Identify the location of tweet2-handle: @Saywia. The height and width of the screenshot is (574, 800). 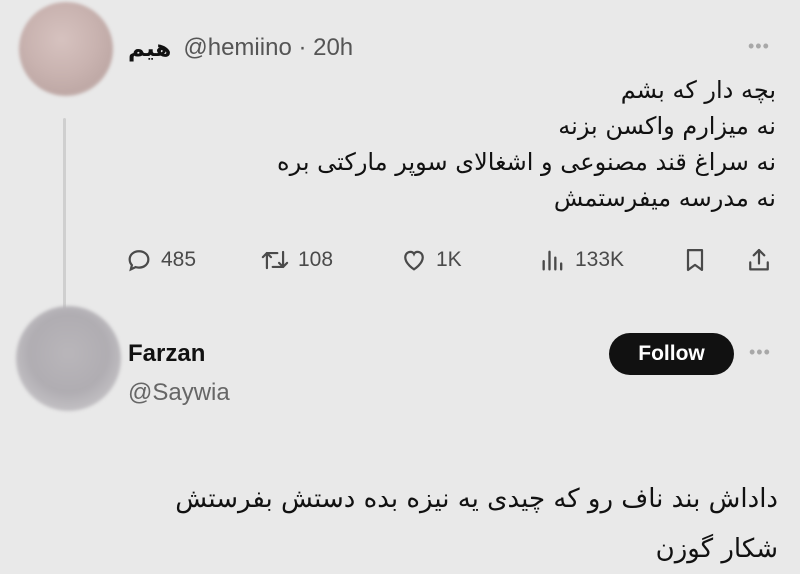
(179, 393).